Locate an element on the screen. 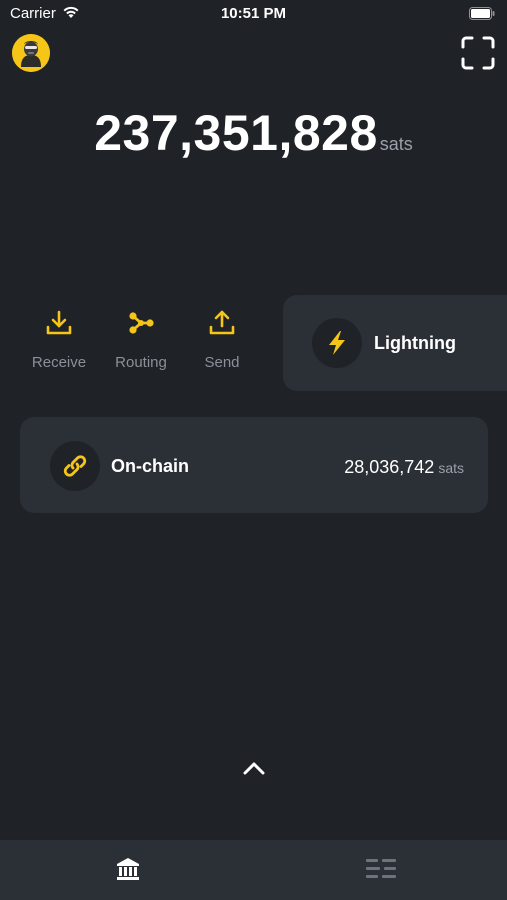 This screenshot has width=507, height=900. balance-display: 237,351,828 sats is located at coordinates (253, 133).